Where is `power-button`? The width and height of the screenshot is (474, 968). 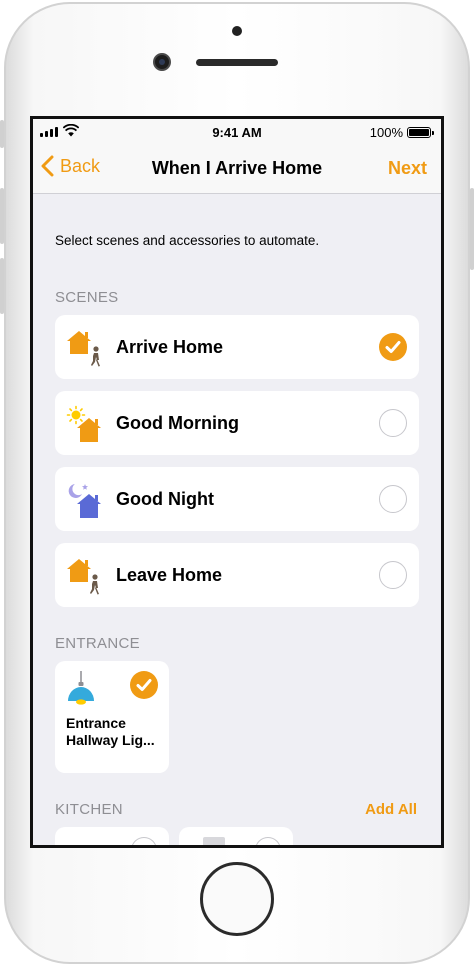
power-button is located at coordinates (472, 229).